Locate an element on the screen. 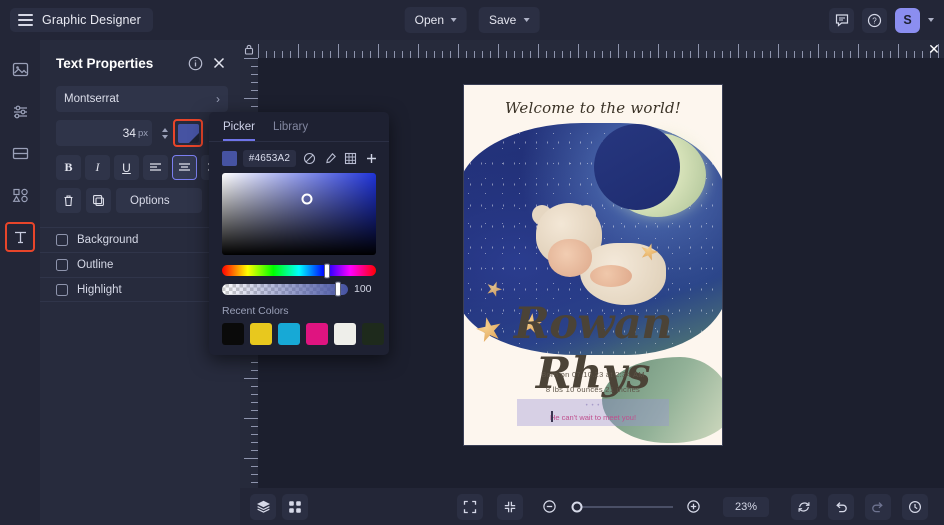  zoom-controls: 23% is located at coordinates (695, 506).